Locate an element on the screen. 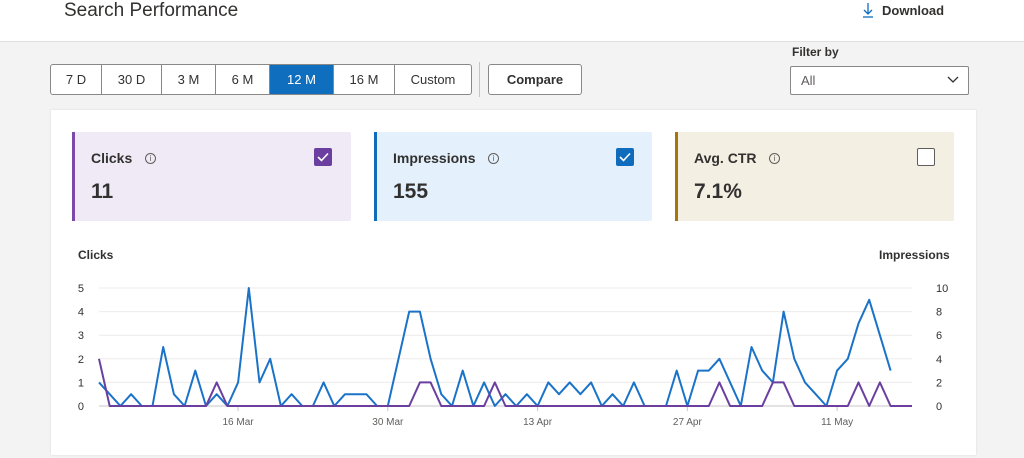 This screenshot has height=458, width=1024. right-tick-label: 2 is located at coordinates (939, 383).